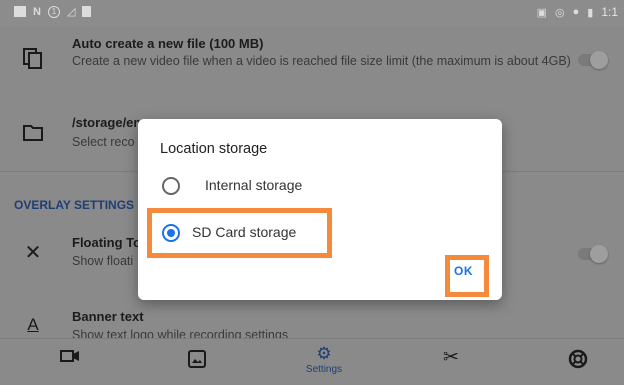 The width and height of the screenshot is (624, 385). Describe the element at coordinates (70, 358) in the screenshot. I see `video-camera-icon` at that location.